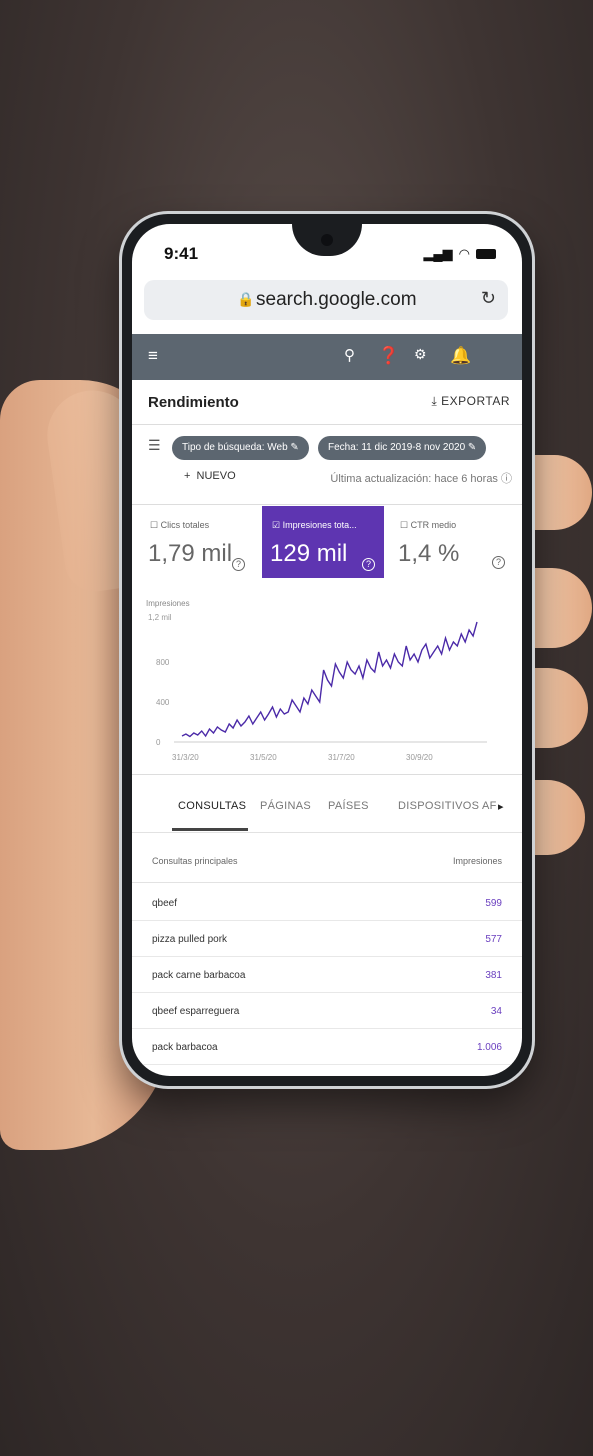  Describe the element at coordinates (327, 402) in the screenshot. I see `page-header: Rendimiento ⤓ EXPORTAR` at that location.